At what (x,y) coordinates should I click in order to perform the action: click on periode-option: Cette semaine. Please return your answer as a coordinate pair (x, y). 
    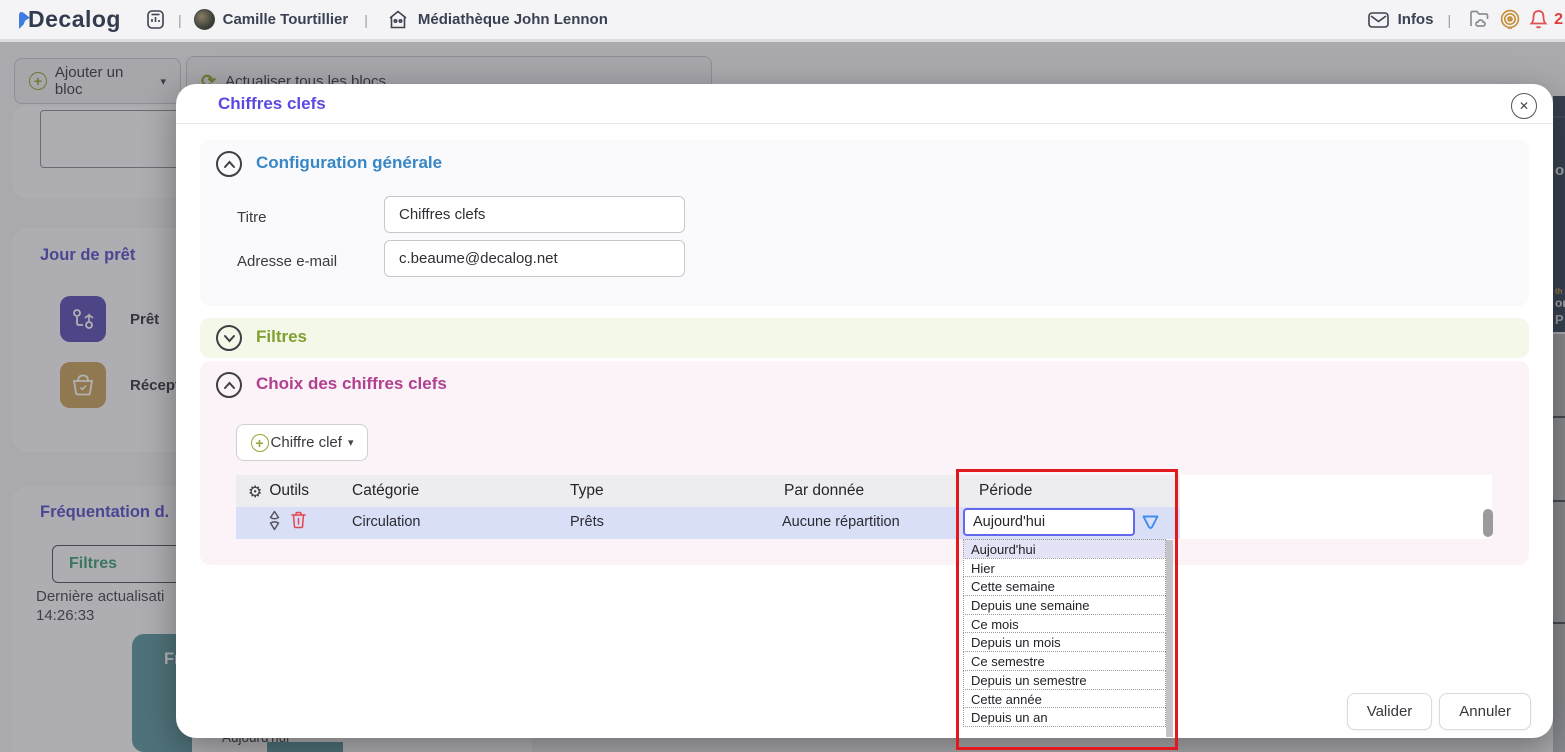
    Looking at the image, I should click on (1064, 586).